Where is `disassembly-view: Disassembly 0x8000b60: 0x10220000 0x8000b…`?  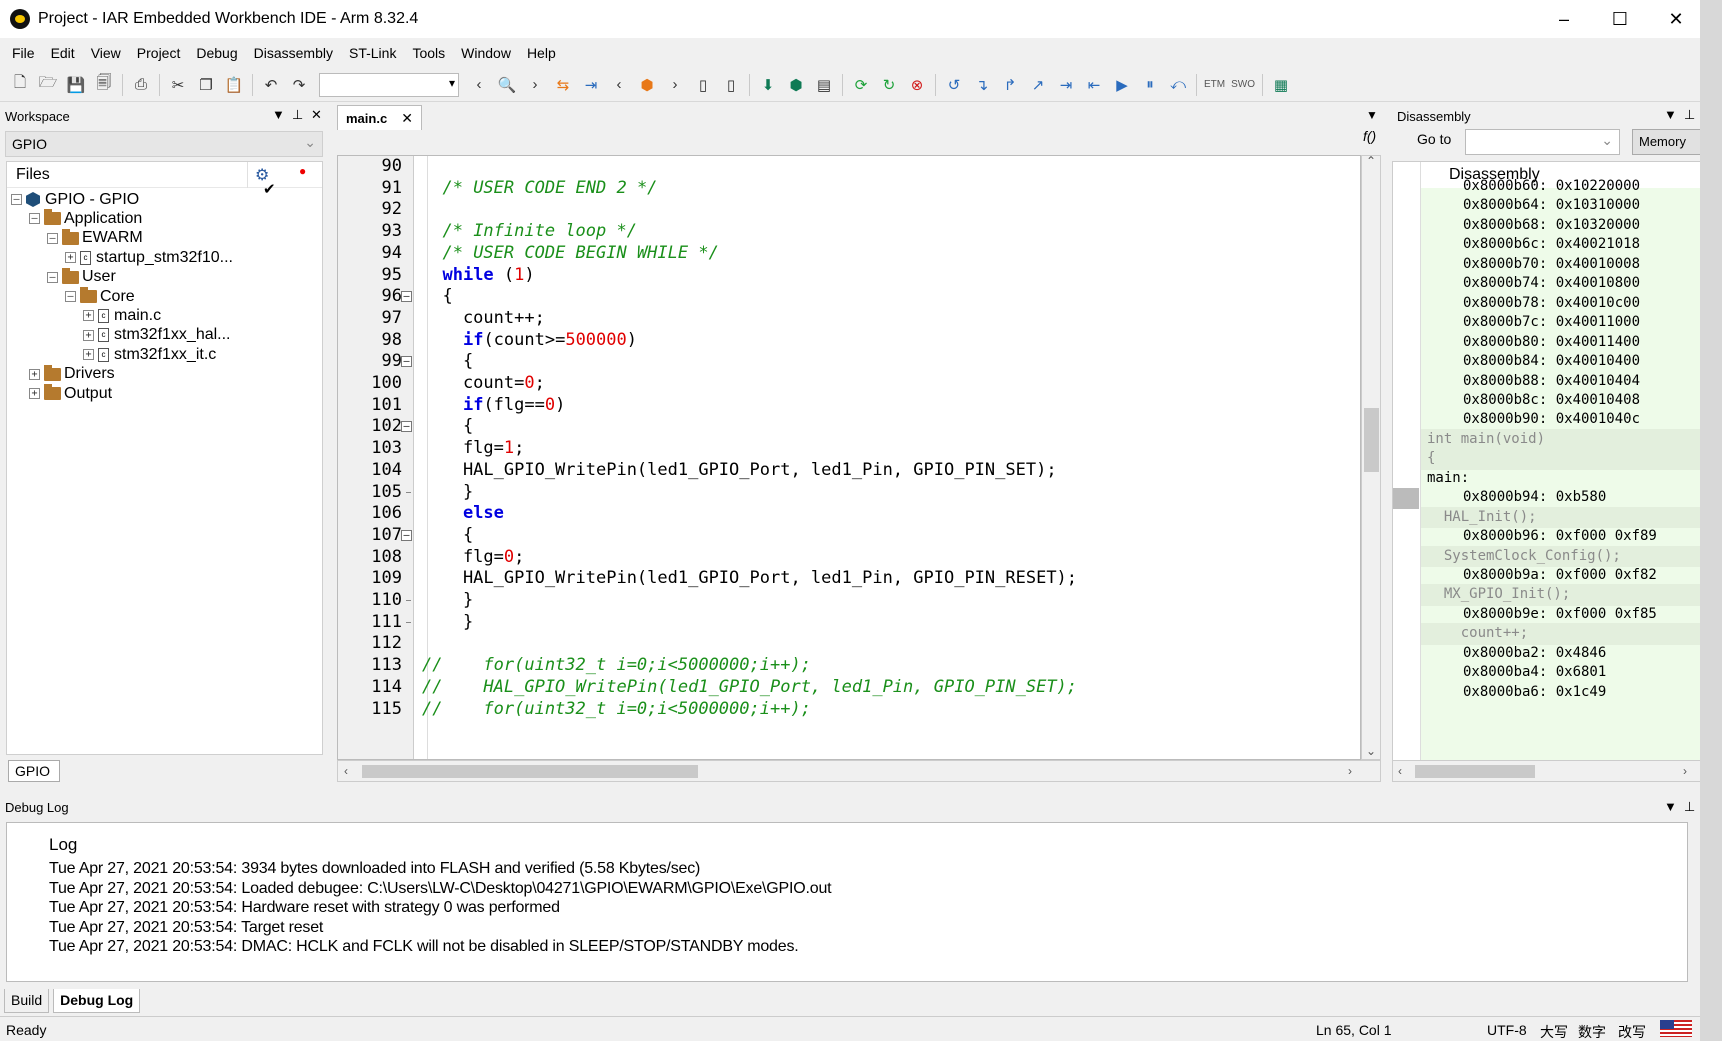 disassembly-view: Disassembly 0x8000b60: 0x10220000 0x8000b… is located at coordinates (1546, 461).